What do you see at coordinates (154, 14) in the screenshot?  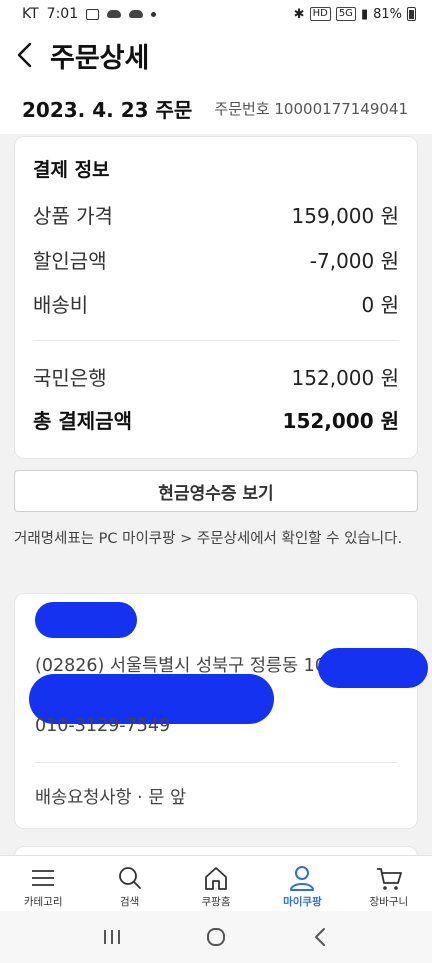 I see `notification-dot-icon` at bounding box center [154, 14].